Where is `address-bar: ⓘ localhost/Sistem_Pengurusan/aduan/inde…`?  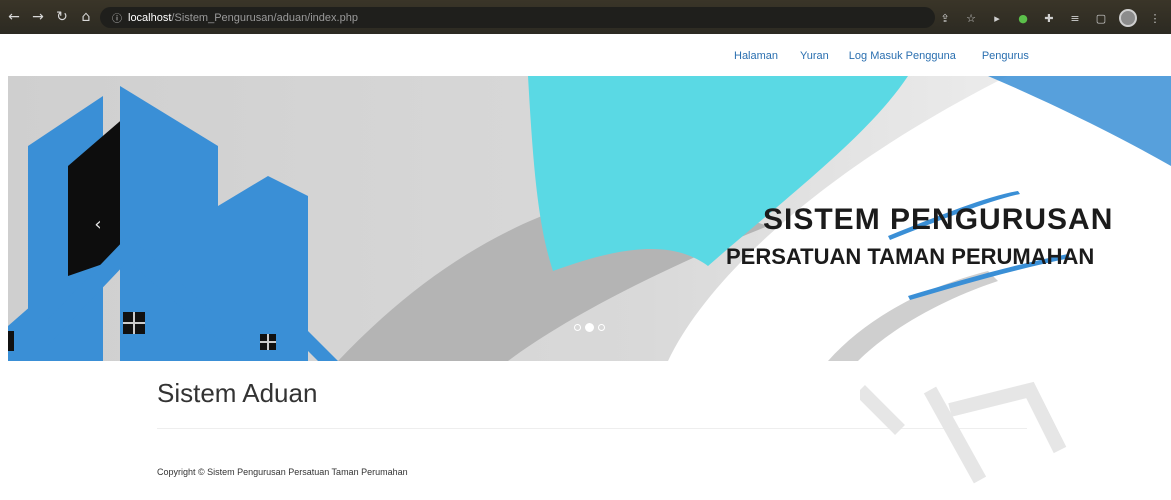
address-bar: ⓘ localhost/Sistem_Pengurusan/aduan/inde… is located at coordinates (517, 17).